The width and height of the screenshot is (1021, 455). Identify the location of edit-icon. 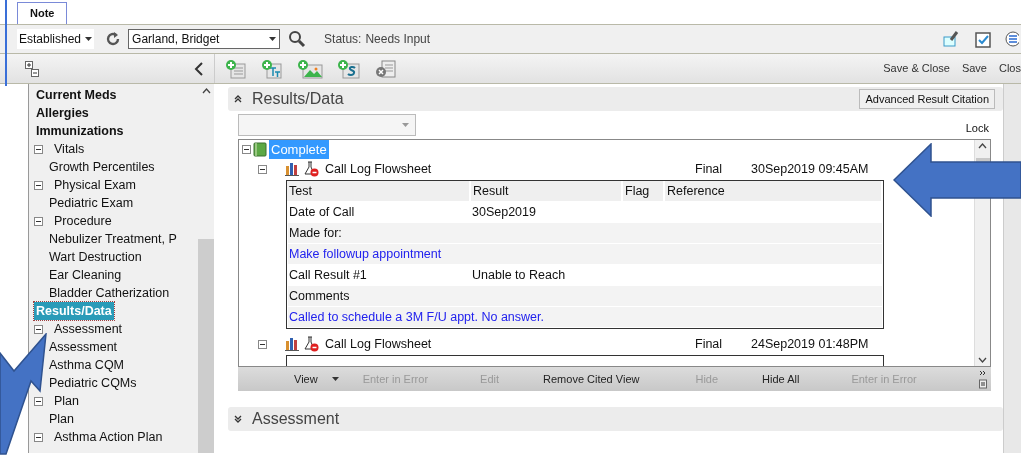
(951, 39).